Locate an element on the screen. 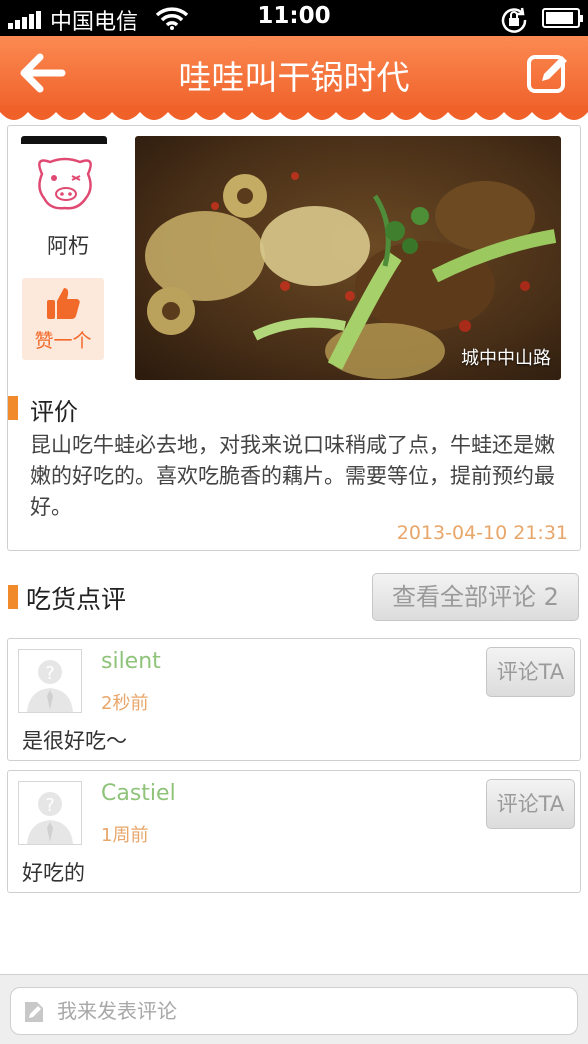 Image resolution: width=588 pixels, height=1044 pixels. compose-icon is located at coordinates (34, 1012).